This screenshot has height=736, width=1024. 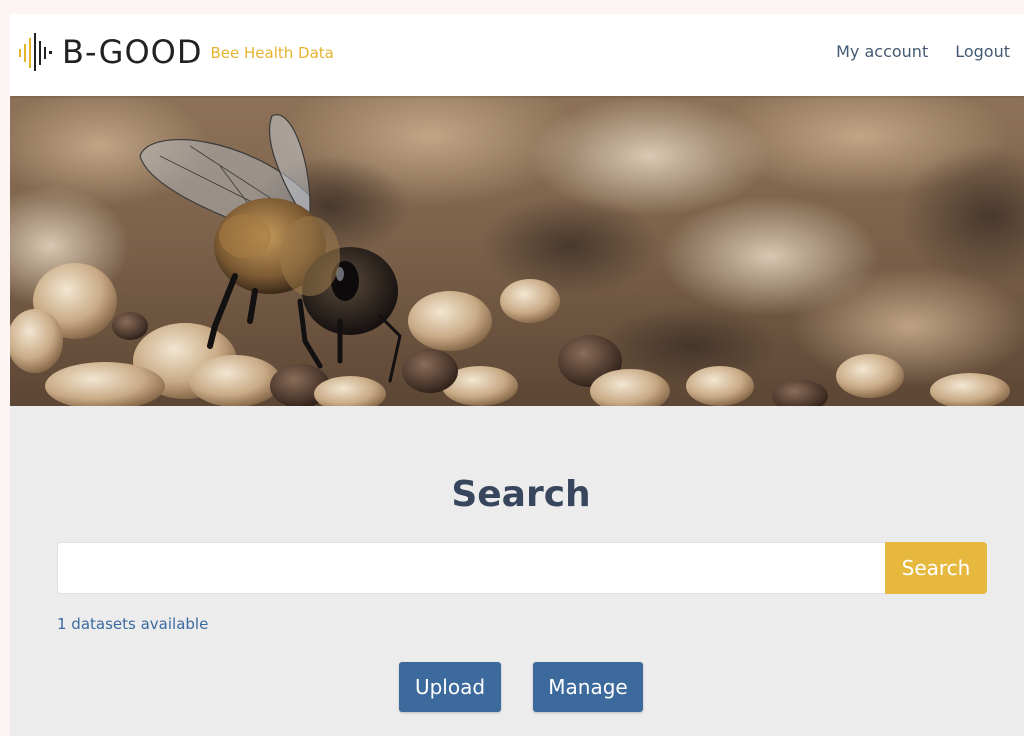 What do you see at coordinates (133, 624) in the screenshot?
I see `datasets-count: 1 datasets available` at bounding box center [133, 624].